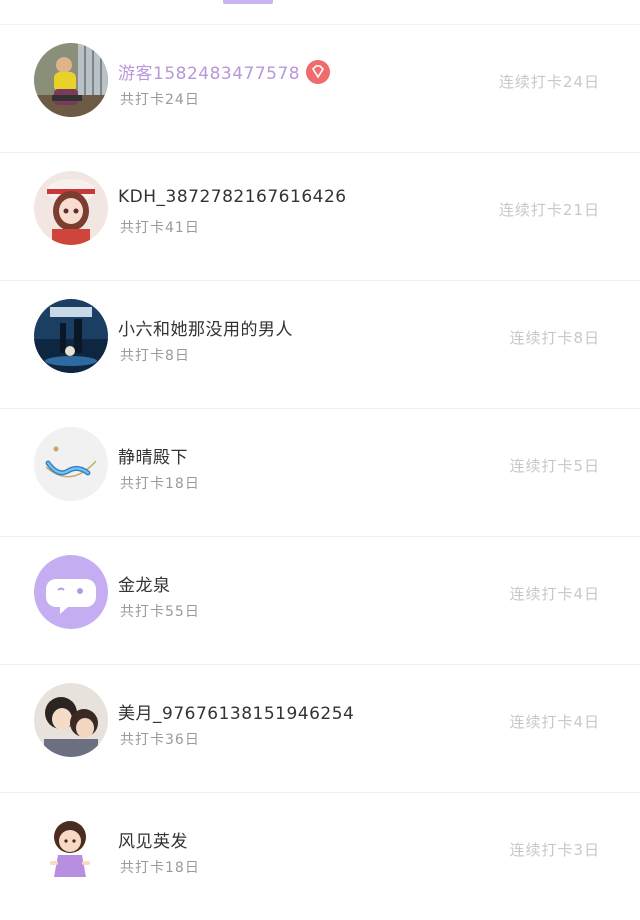  I want to click on user-name: 静晴殿下, so click(153, 455).